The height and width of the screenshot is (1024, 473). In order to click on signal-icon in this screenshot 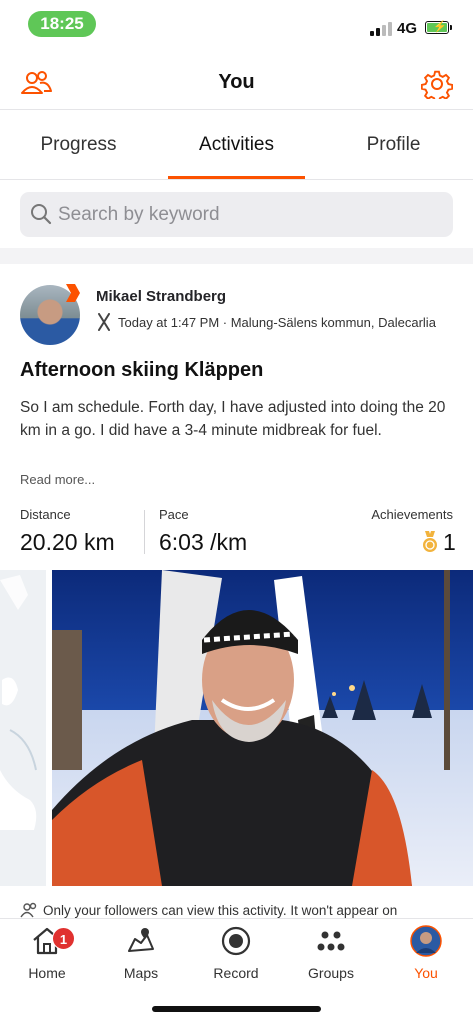, I will do `click(381, 29)`.